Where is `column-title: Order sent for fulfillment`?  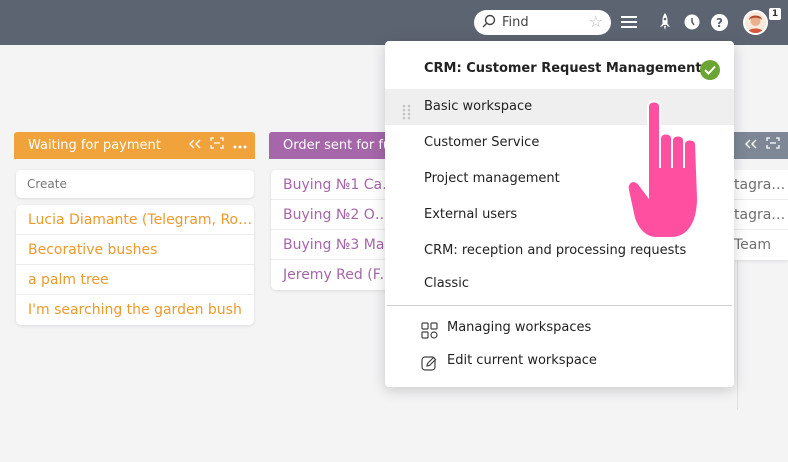 column-title: Order sent for fulfillment is located at coordinates (341, 145).